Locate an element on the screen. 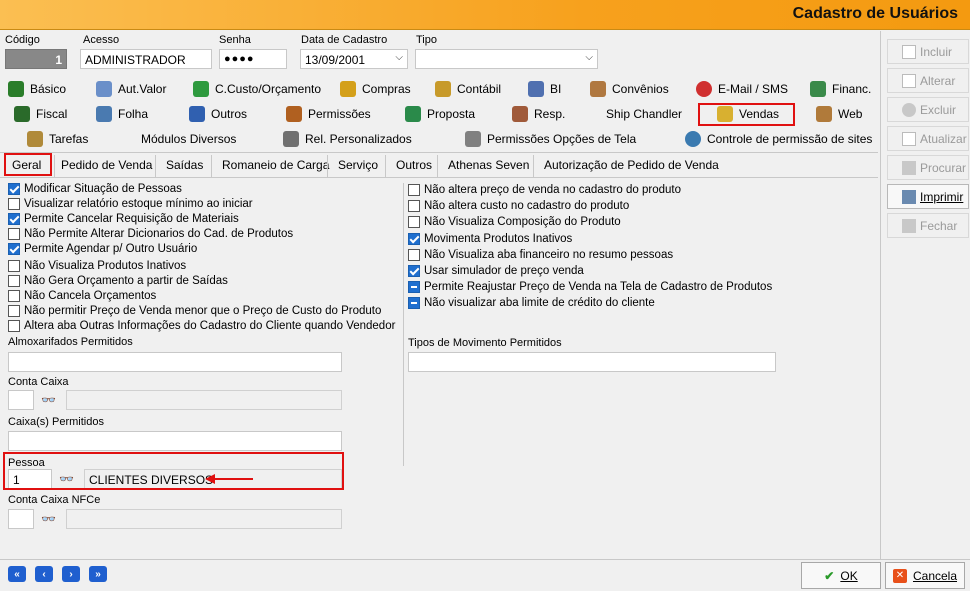 This screenshot has width=970, height=591. check-agendar-outro-usuario: Permite Agendar p/ Outro Usuário is located at coordinates (102, 249).